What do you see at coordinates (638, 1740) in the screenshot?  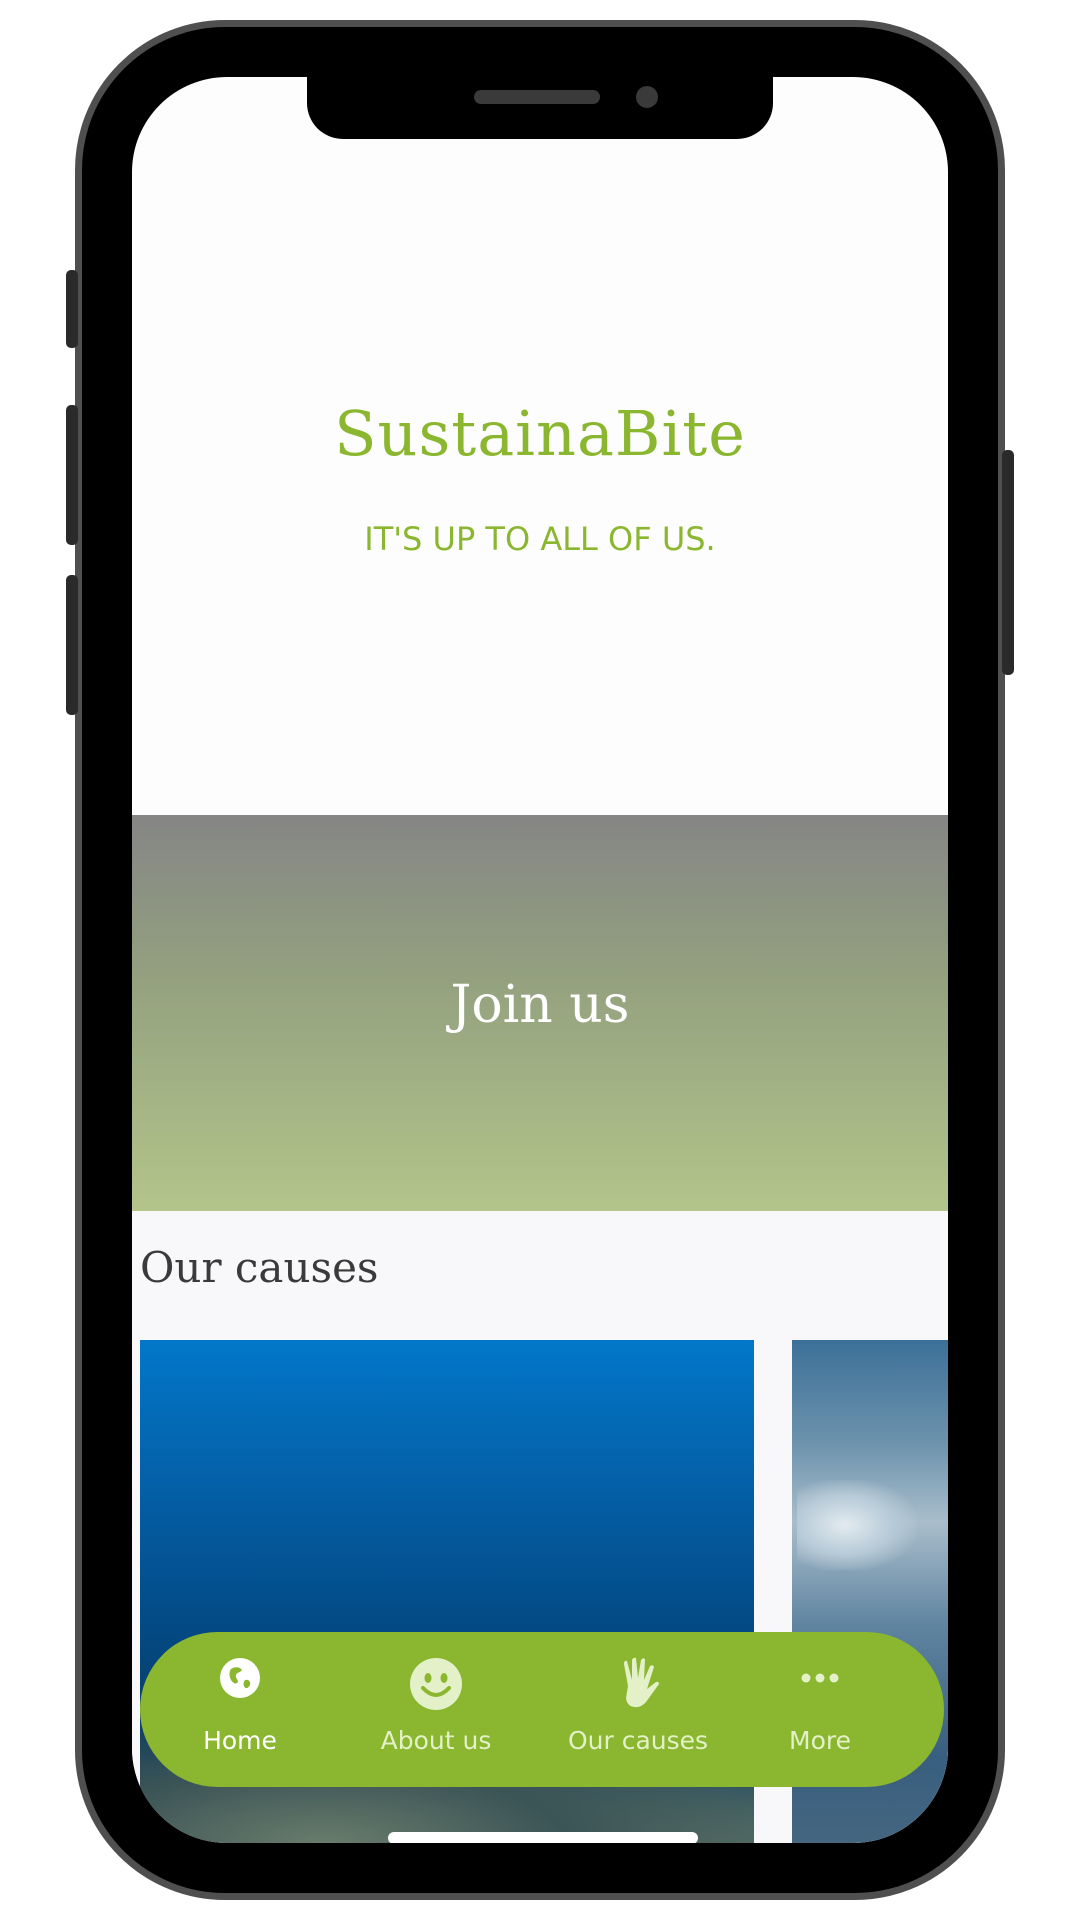 I see `nav-label-our-causes: Our causes` at bounding box center [638, 1740].